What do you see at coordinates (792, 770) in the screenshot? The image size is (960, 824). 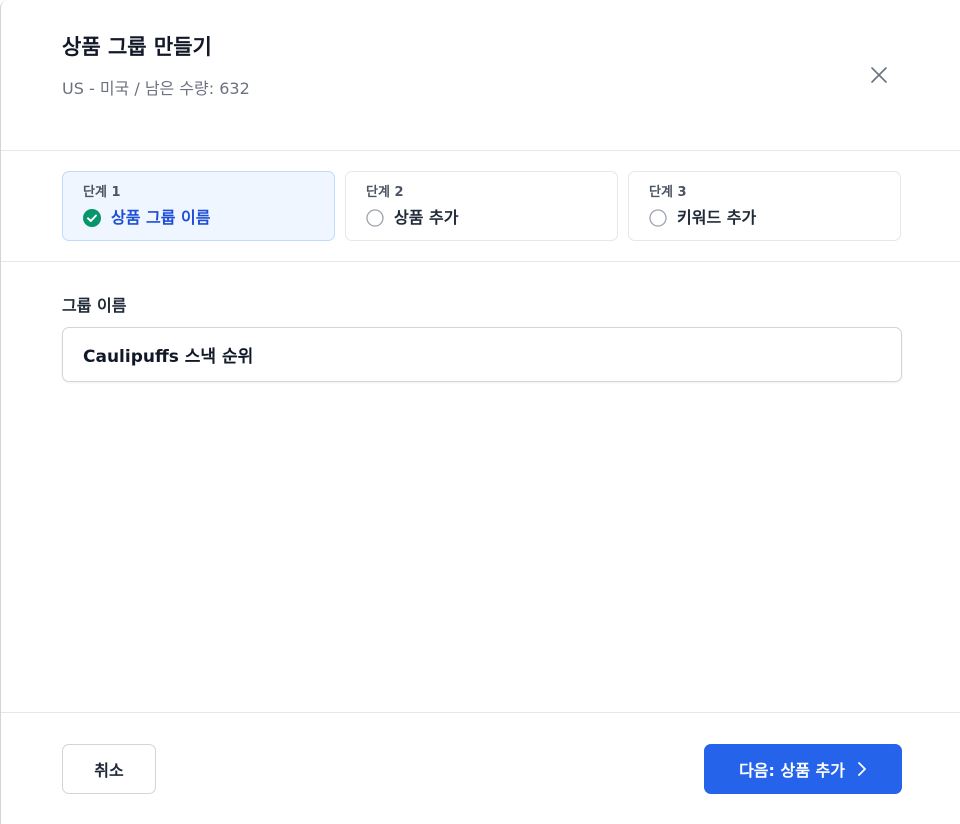 I see `next-button-label: 다음: 상품 추가` at bounding box center [792, 770].